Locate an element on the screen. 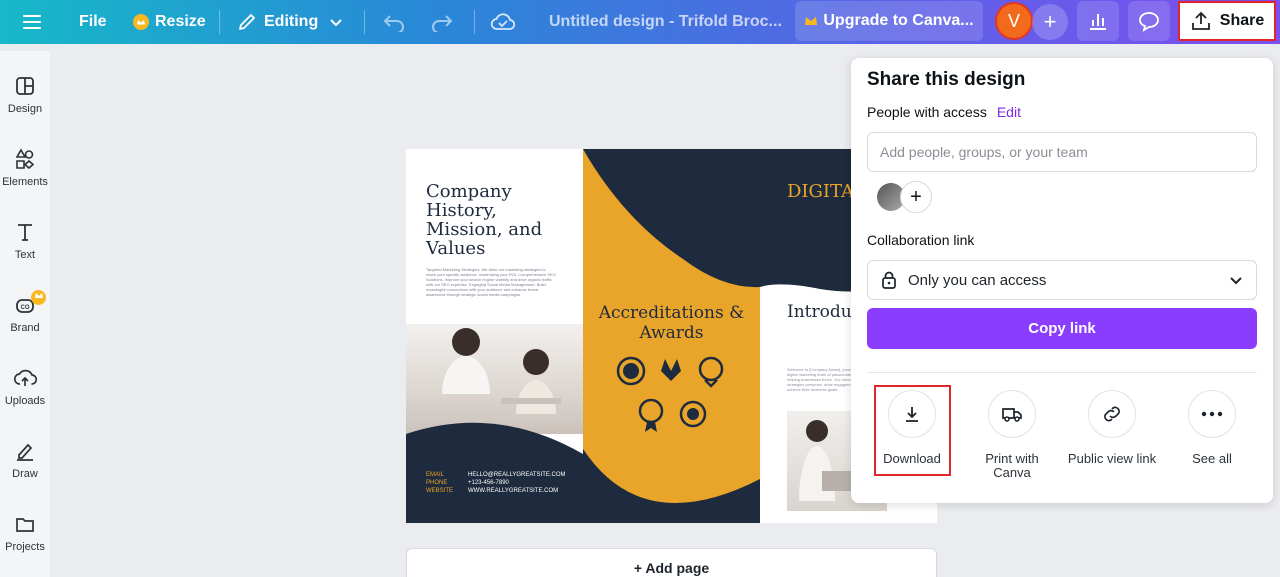  sidebar-item-label: Projects is located at coordinates (25, 547).